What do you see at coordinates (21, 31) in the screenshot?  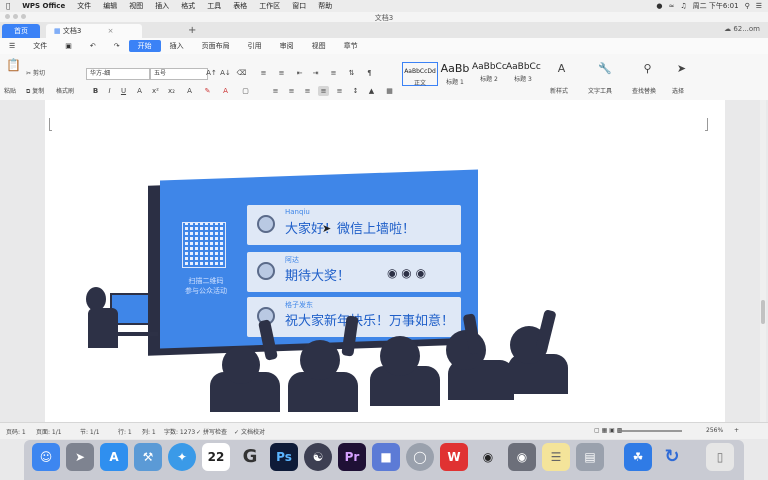 I see `tab-home: 首页` at bounding box center [21, 31].